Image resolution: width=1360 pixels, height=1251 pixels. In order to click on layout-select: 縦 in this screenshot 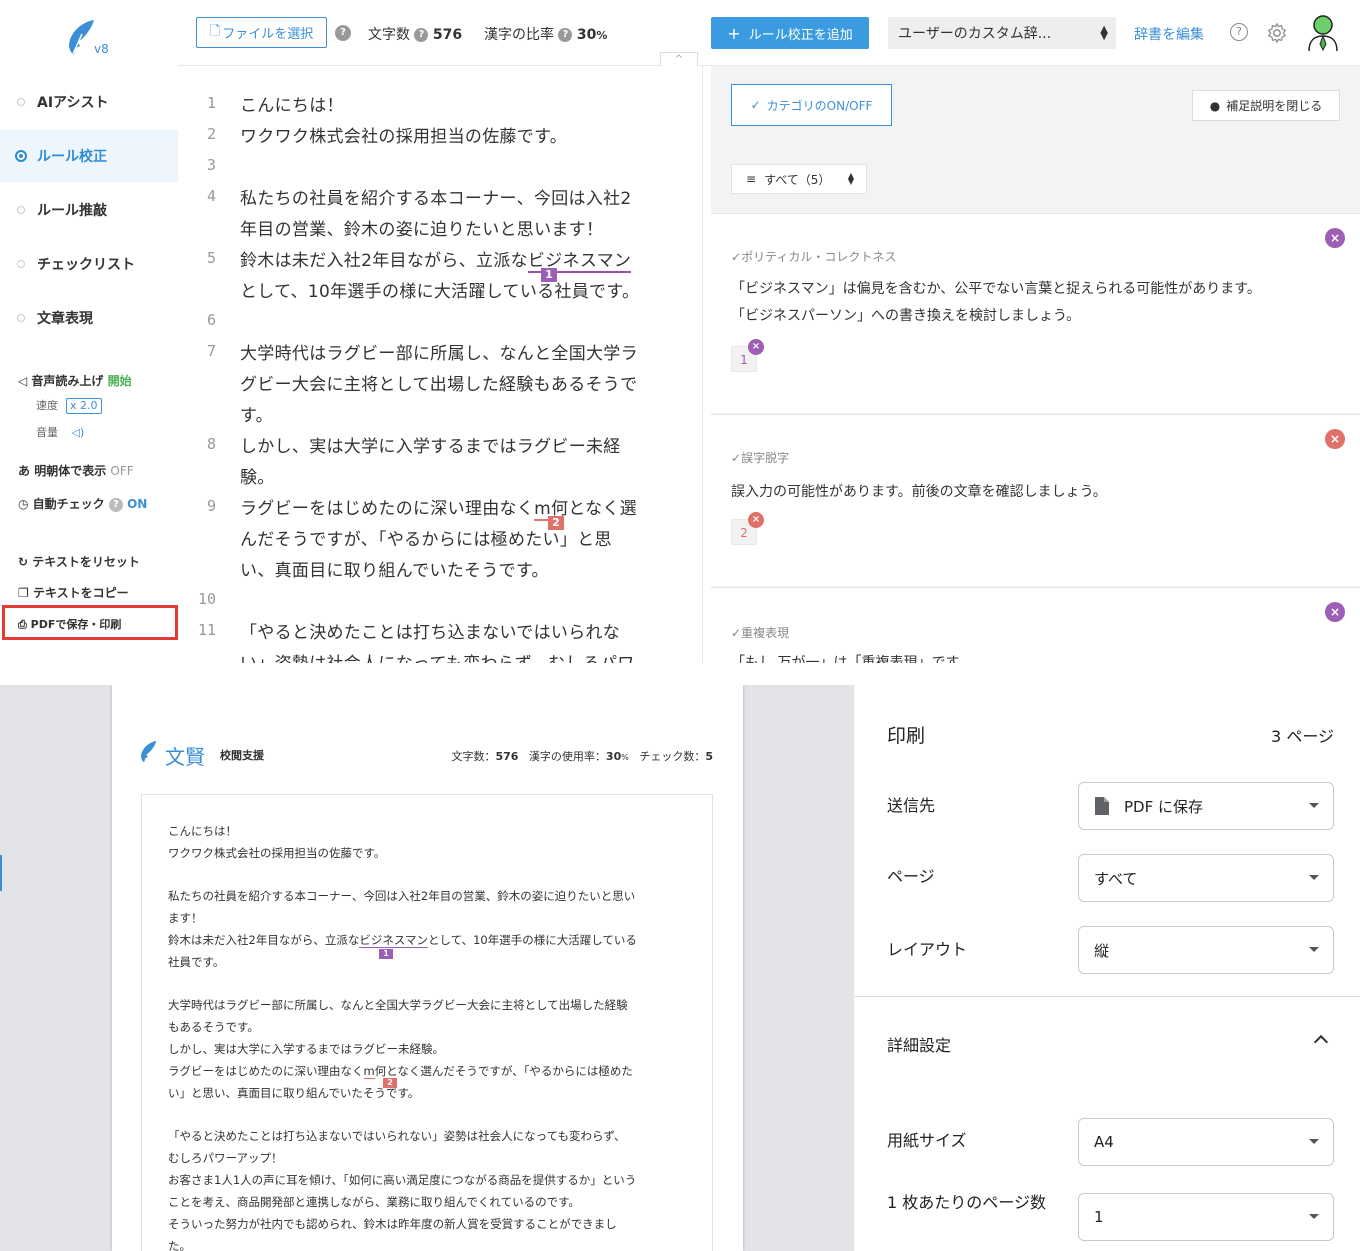, I will do `click(1206, 950)`.